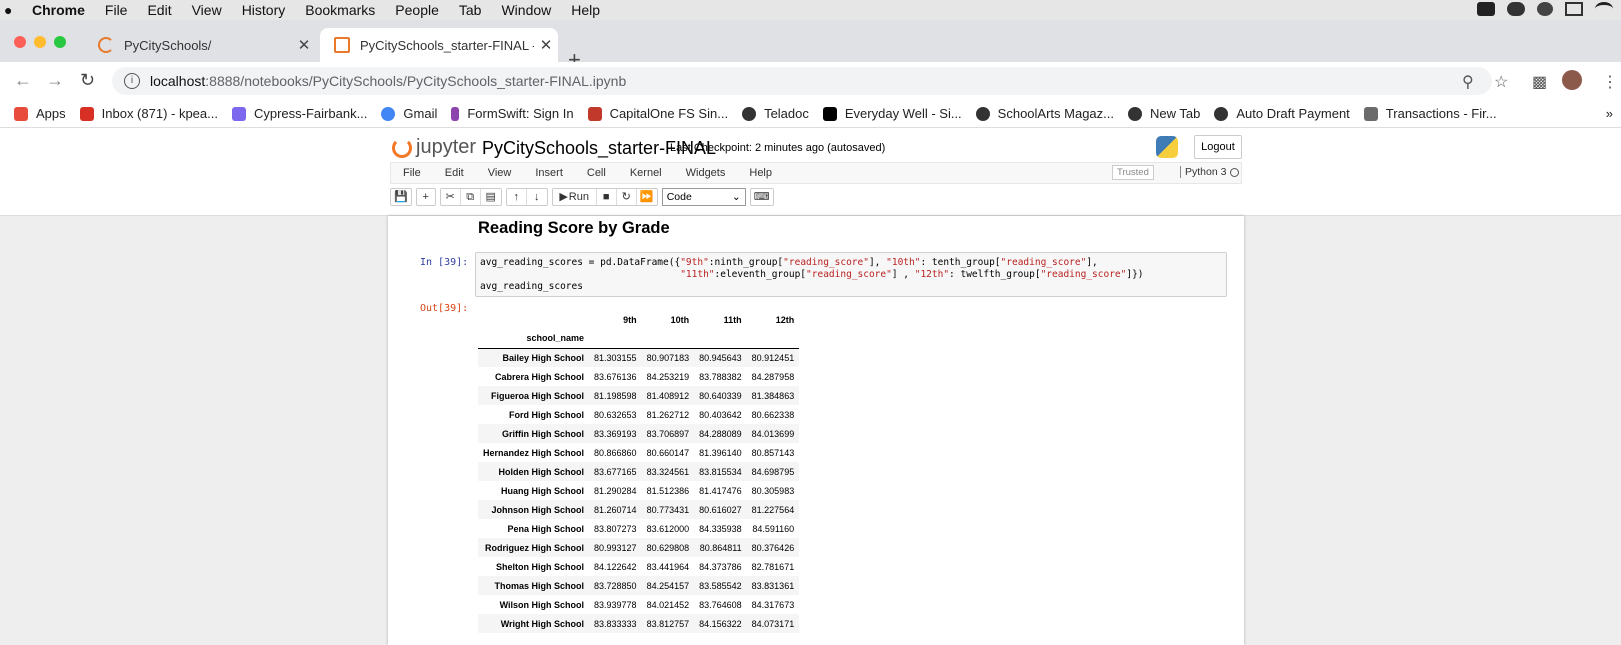 This screenshot has height=645, width=1621. Describe the element at coordinates (526, 10) in the screenshot. I see `menu-window: Window` at that location.